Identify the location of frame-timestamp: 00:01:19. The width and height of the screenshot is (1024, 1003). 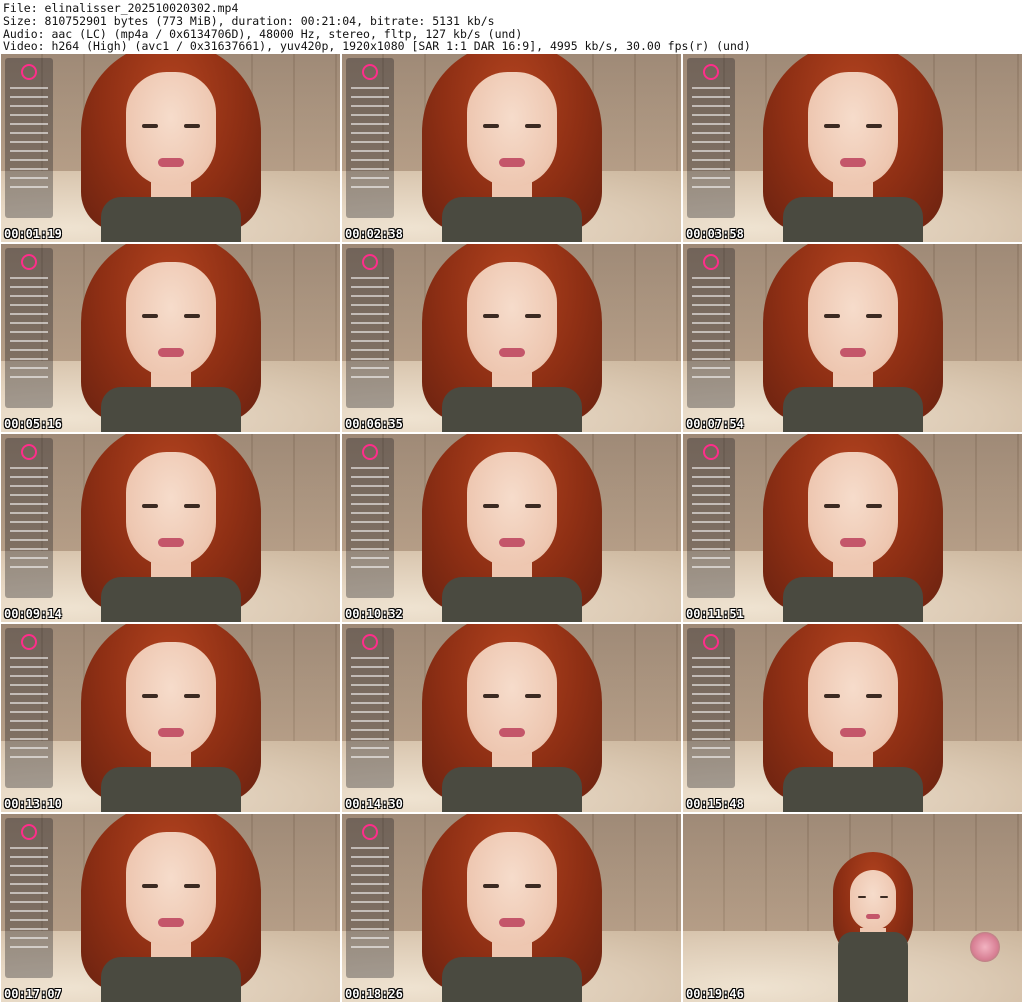
(33, 234).